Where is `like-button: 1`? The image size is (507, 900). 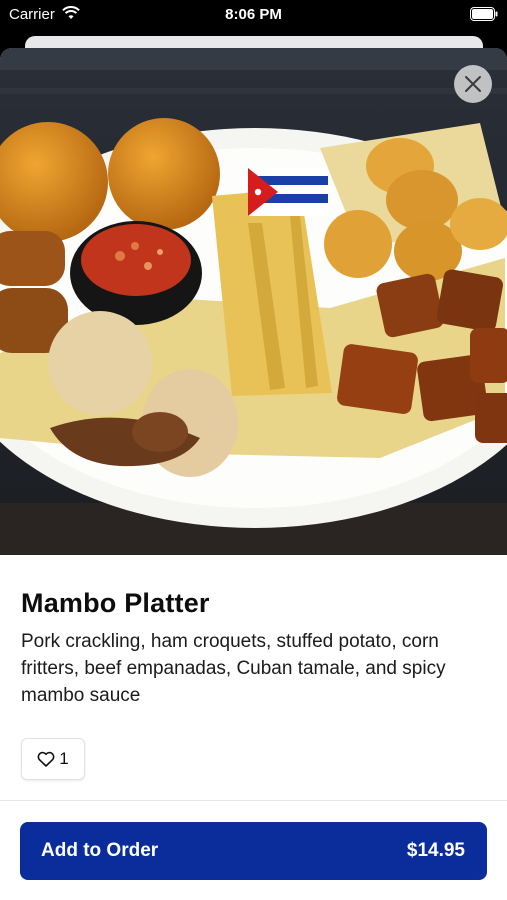 like-button: 1 is located at coordinates (53, 759).